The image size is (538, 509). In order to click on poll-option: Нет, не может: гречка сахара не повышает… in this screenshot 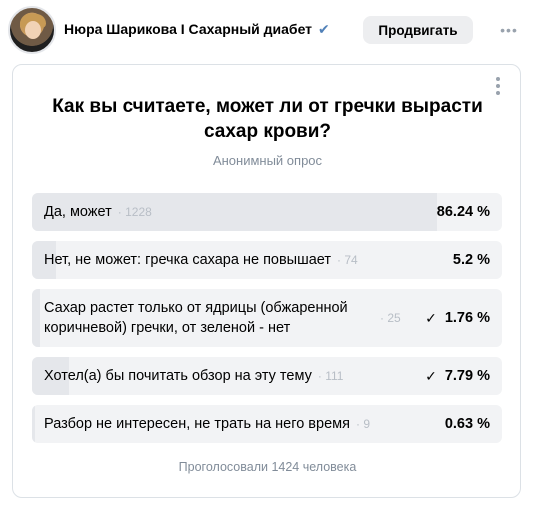, I will do `click(267, 260)`.